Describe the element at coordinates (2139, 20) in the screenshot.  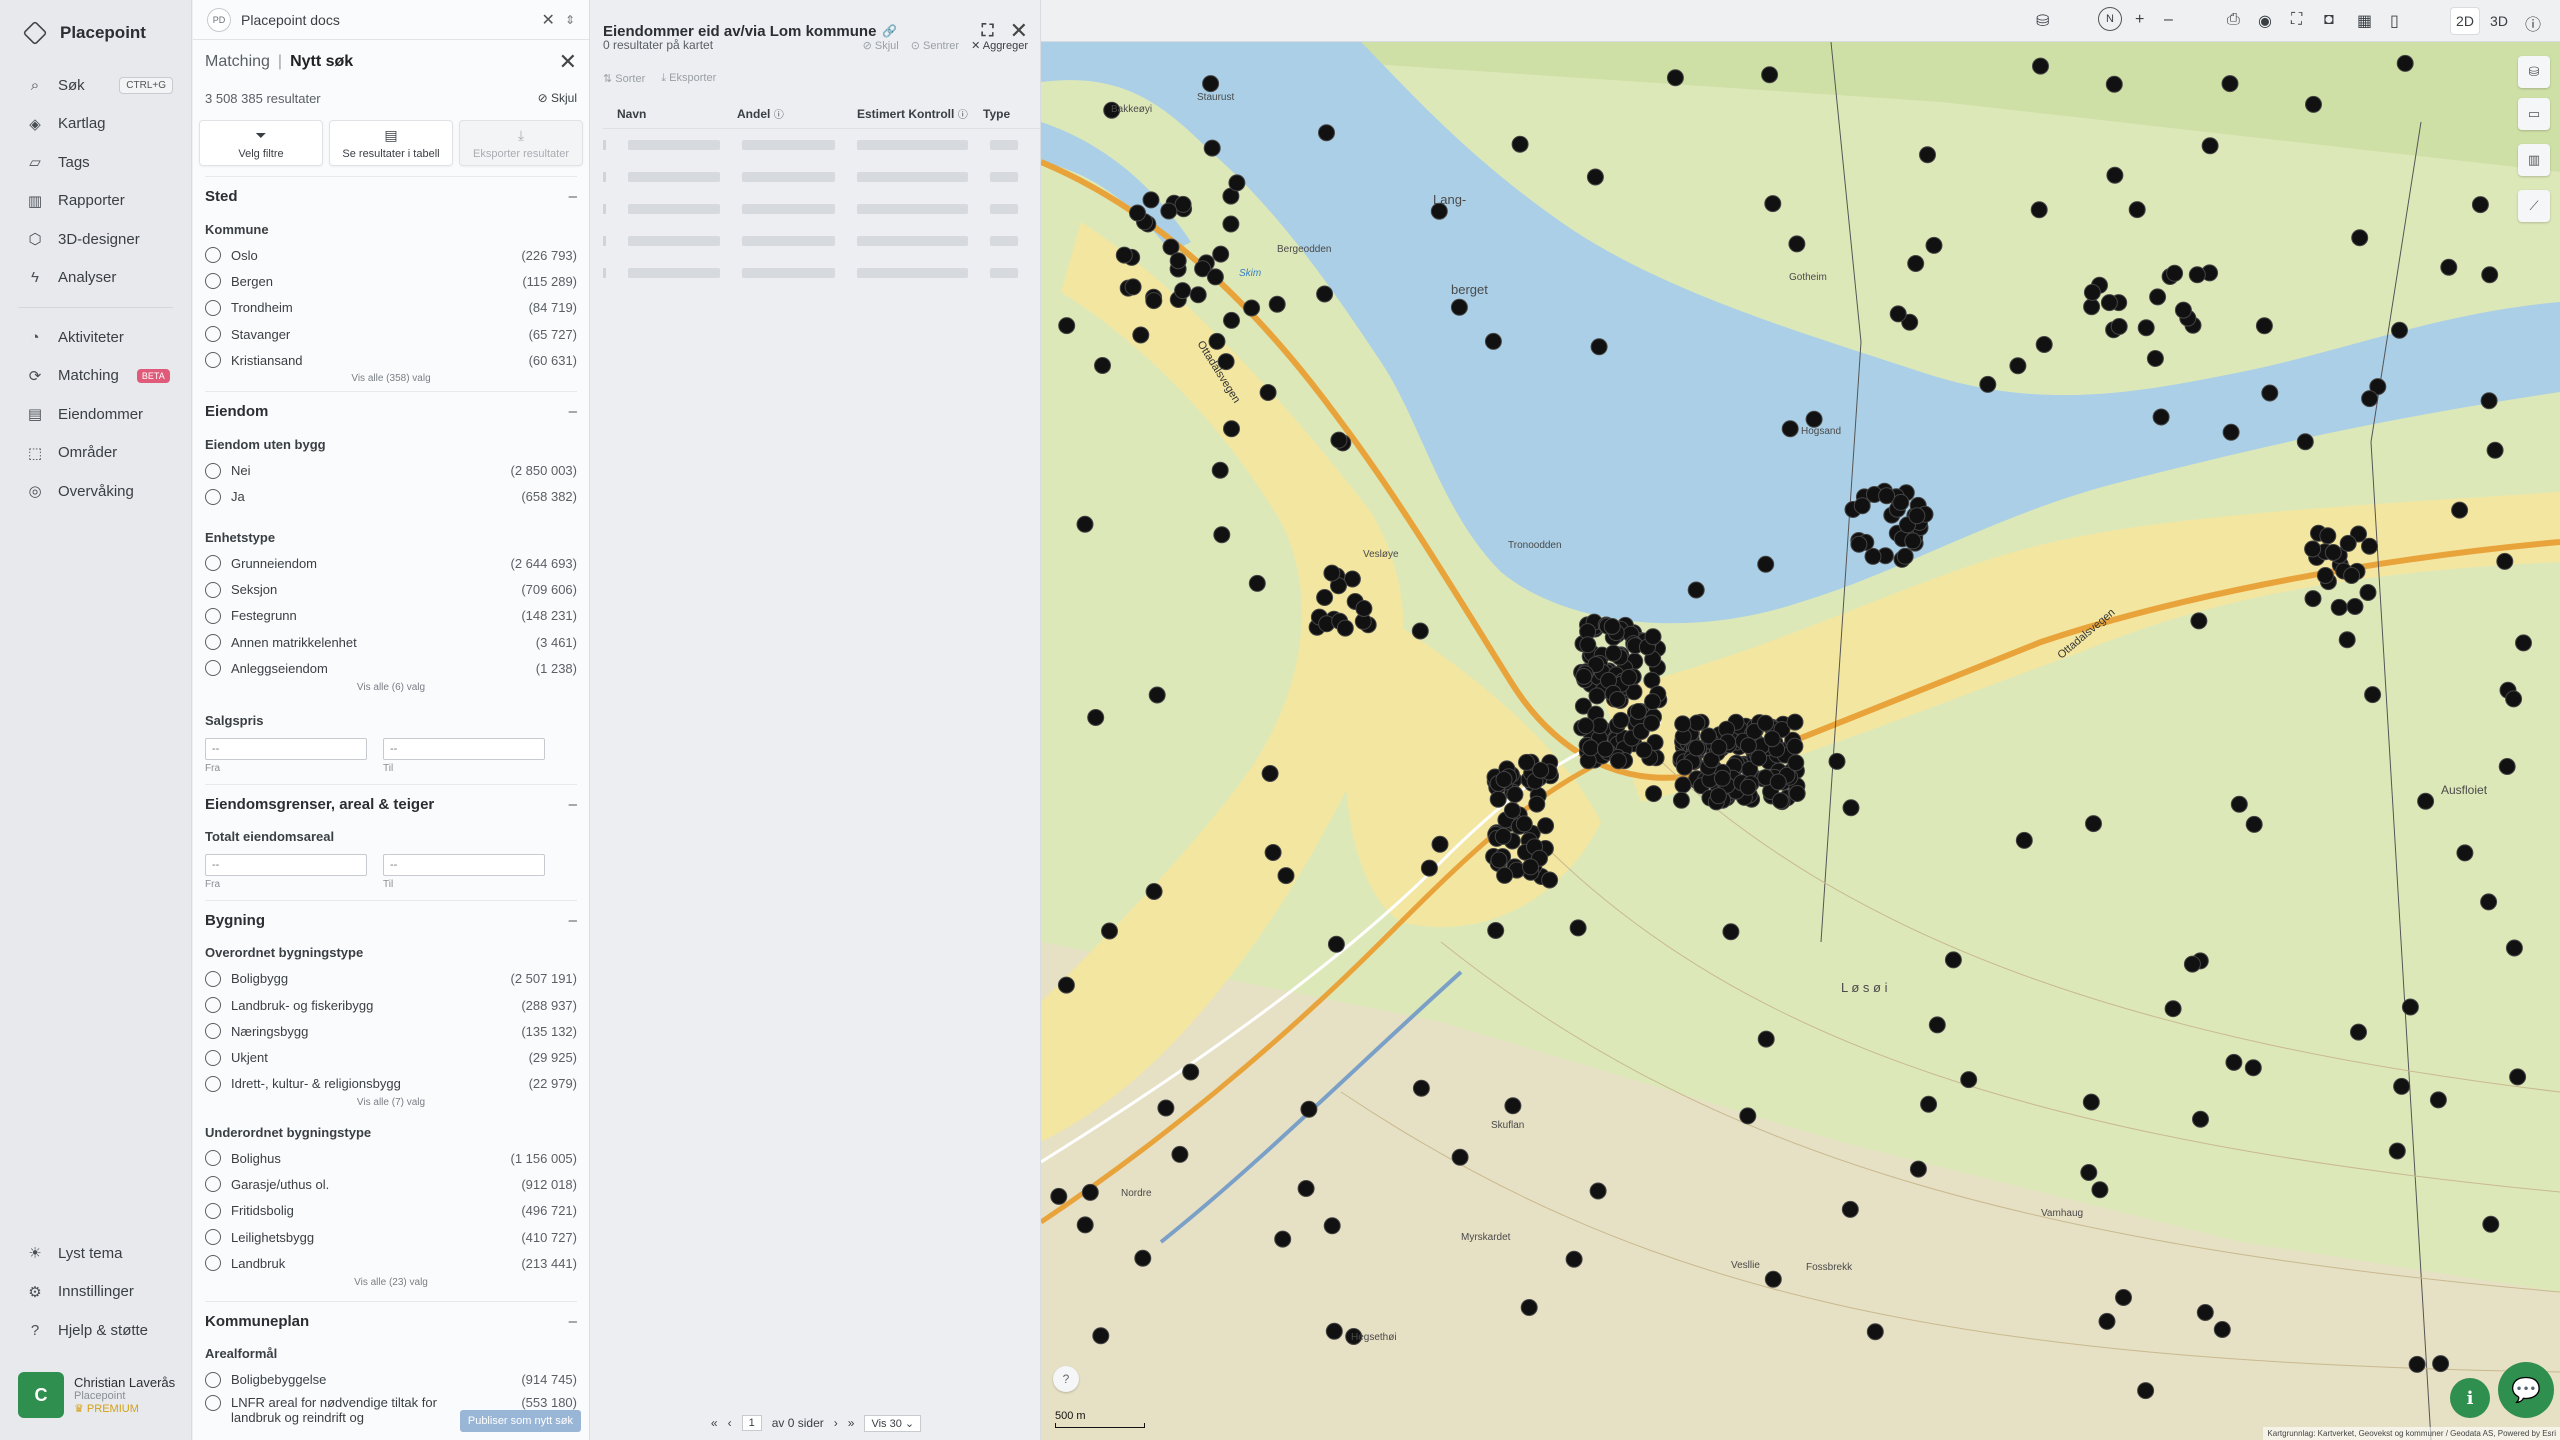
I see `zoom-in-icon: +` at that location.